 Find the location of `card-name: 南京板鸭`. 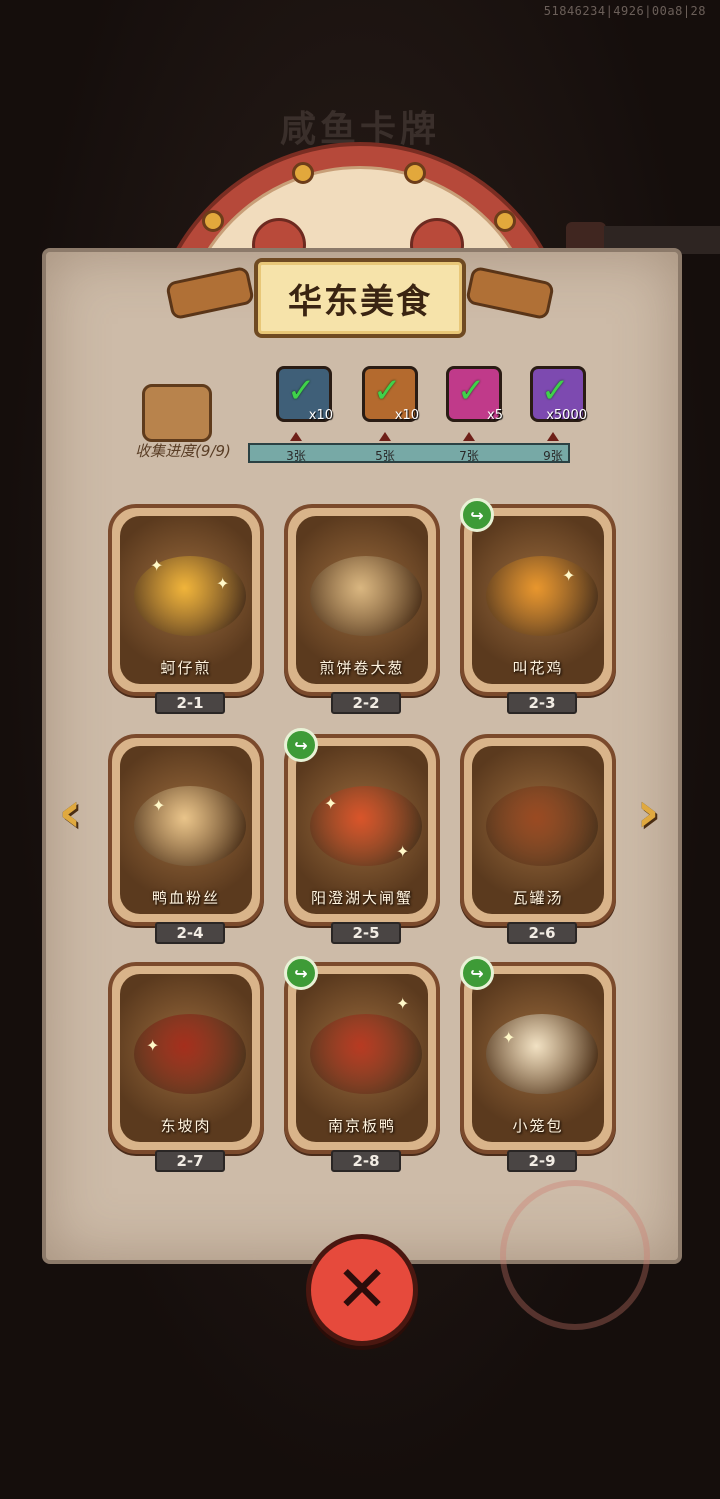

card-name: 南京板鸭 is located at coordinates (361, 1126).